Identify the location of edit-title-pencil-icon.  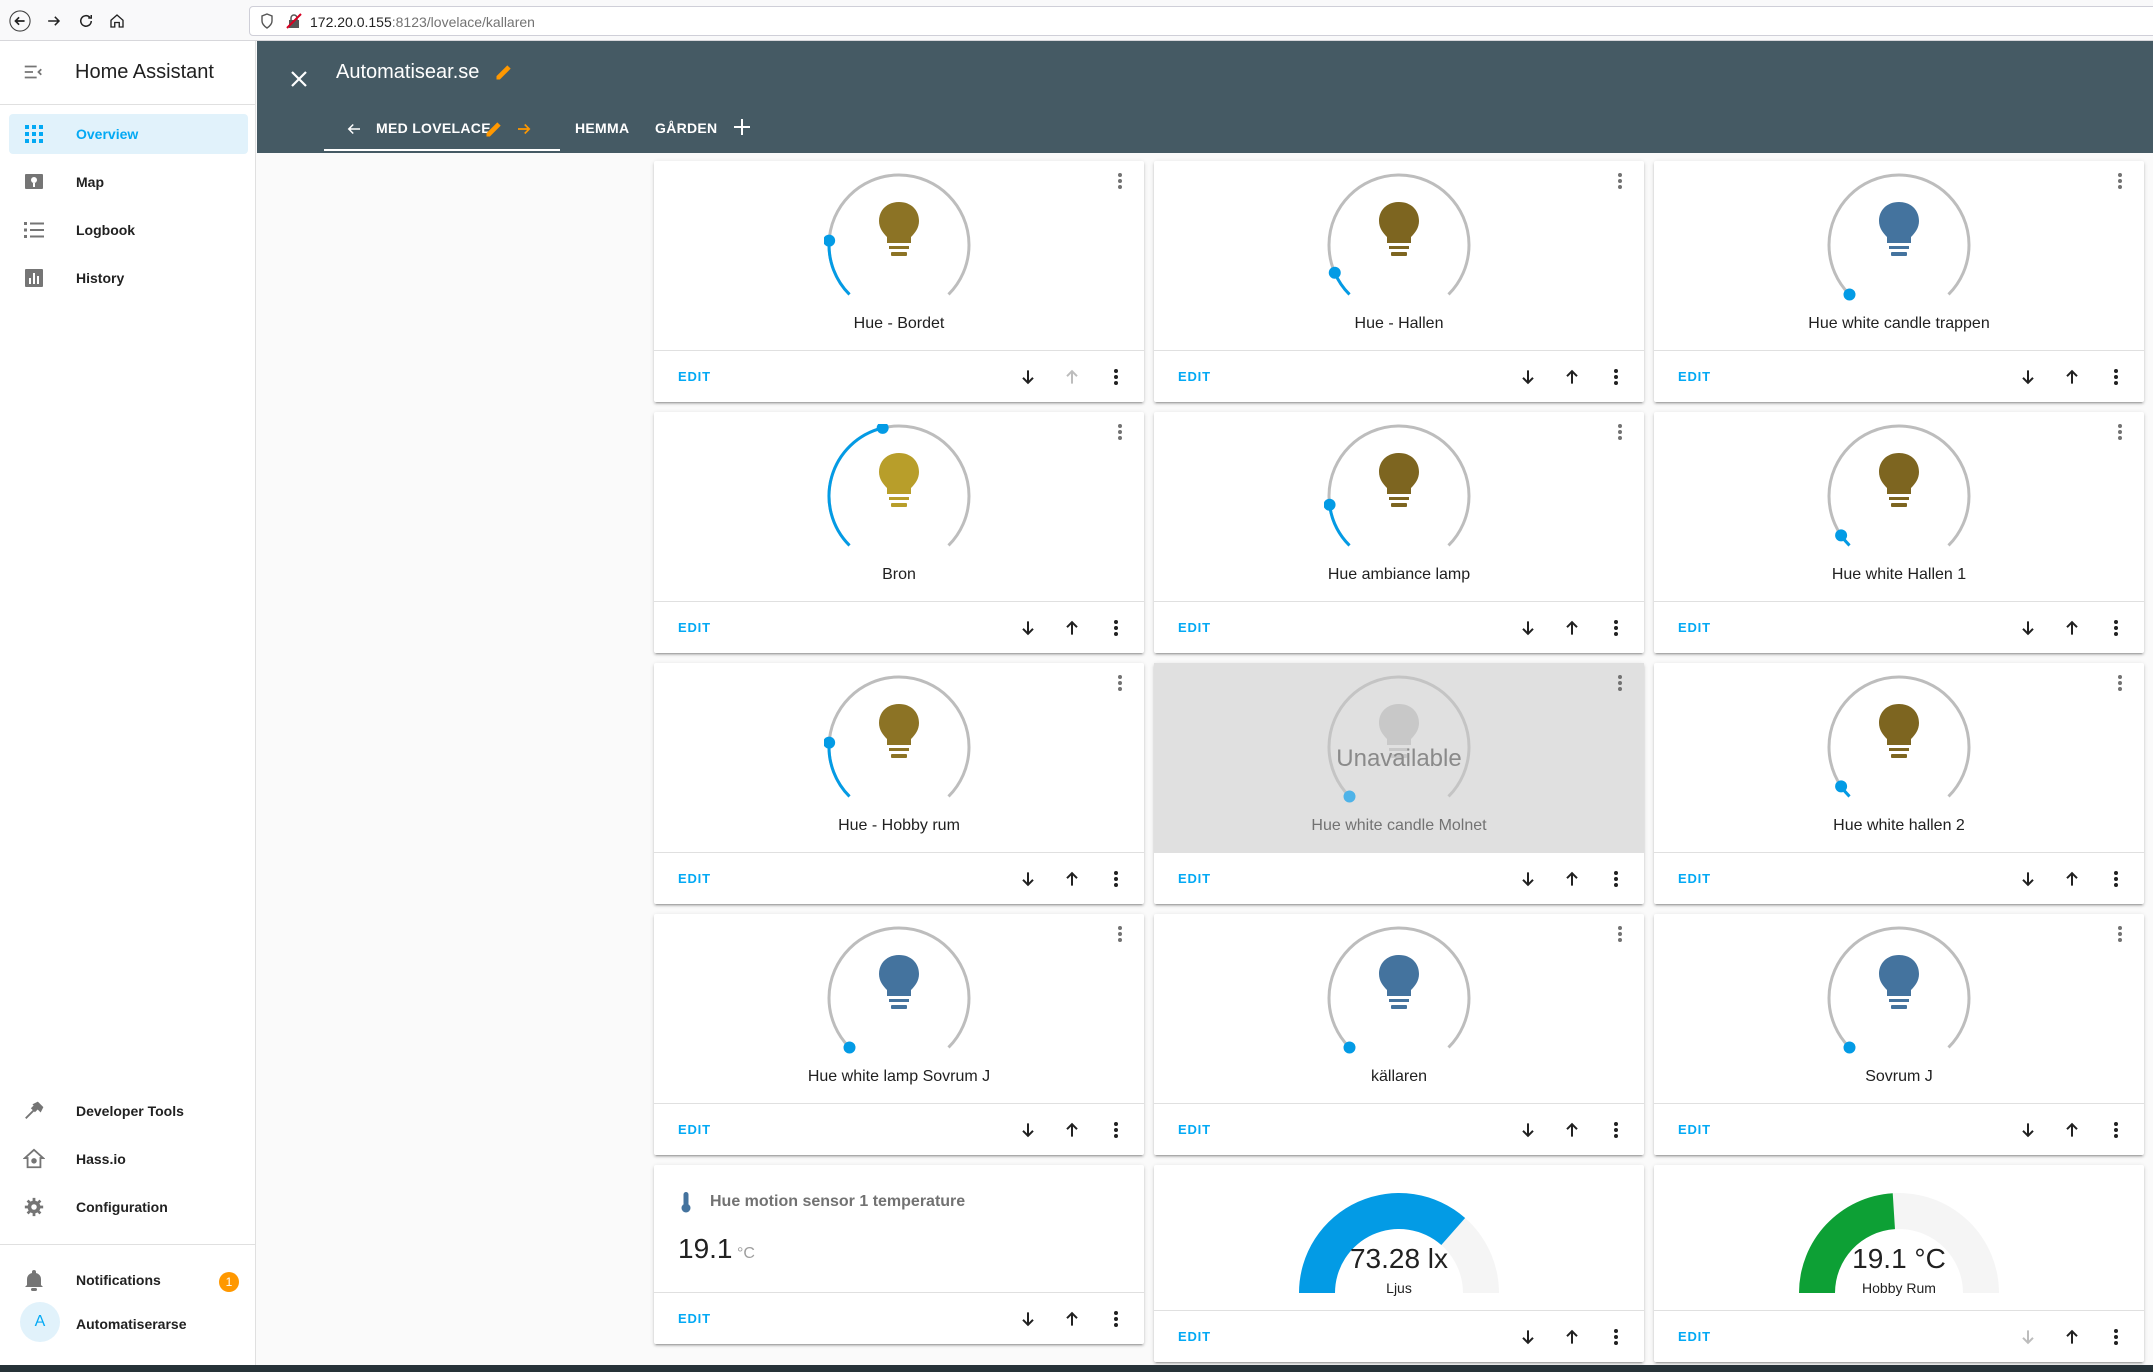
(504, 74).